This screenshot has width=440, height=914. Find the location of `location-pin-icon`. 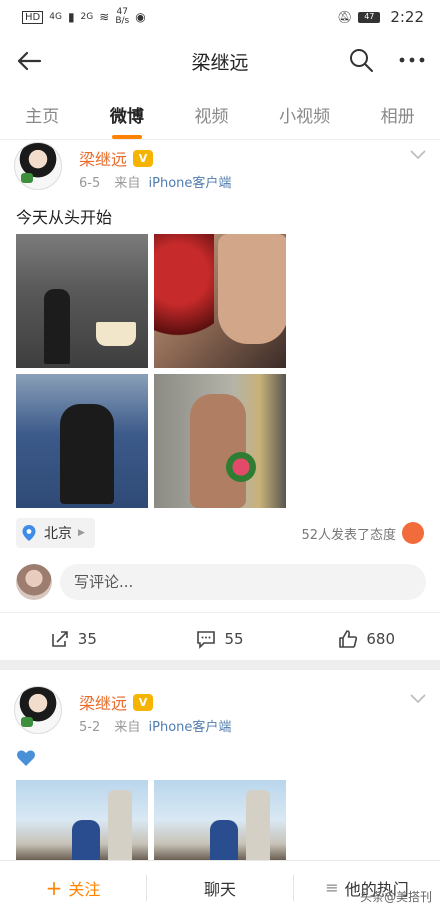

location-pin-icon is located at coordinates (29, 533).